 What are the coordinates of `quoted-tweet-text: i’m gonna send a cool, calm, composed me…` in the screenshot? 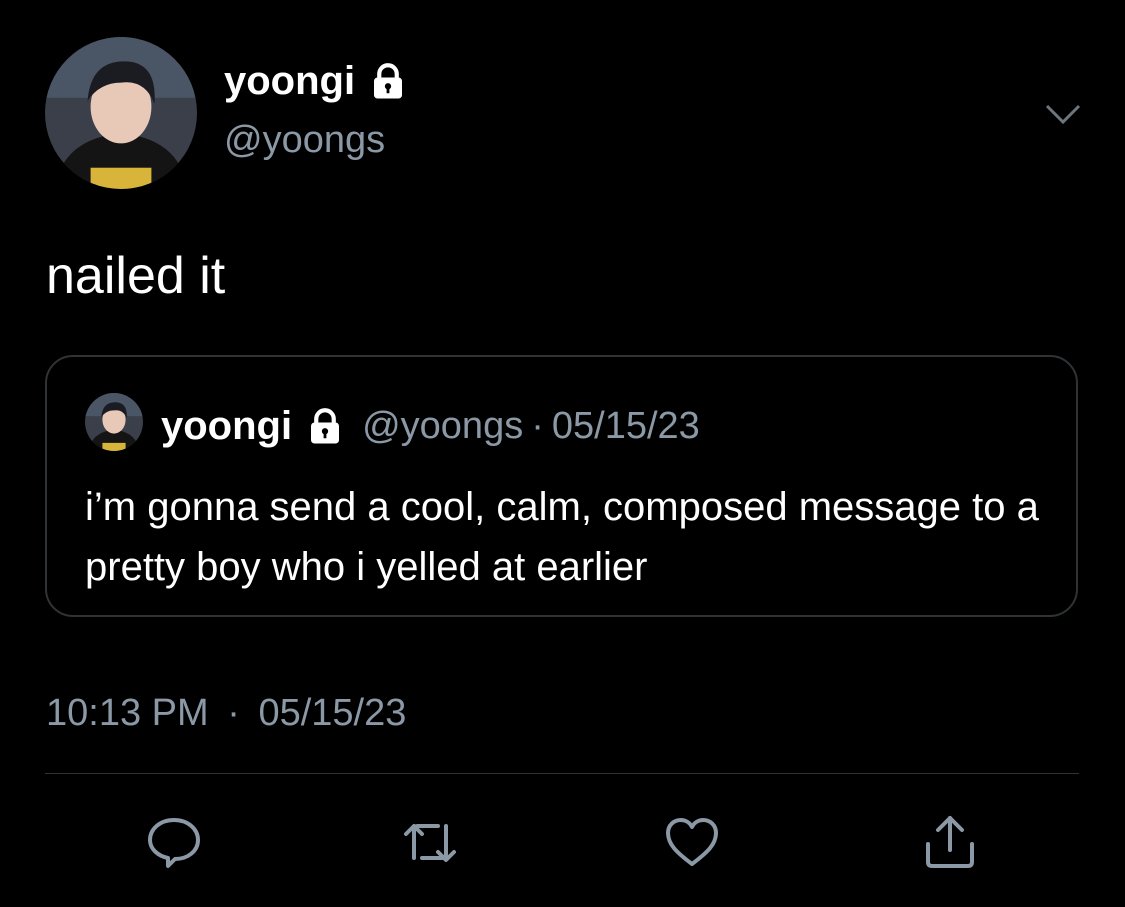 It's located at (562, 537).